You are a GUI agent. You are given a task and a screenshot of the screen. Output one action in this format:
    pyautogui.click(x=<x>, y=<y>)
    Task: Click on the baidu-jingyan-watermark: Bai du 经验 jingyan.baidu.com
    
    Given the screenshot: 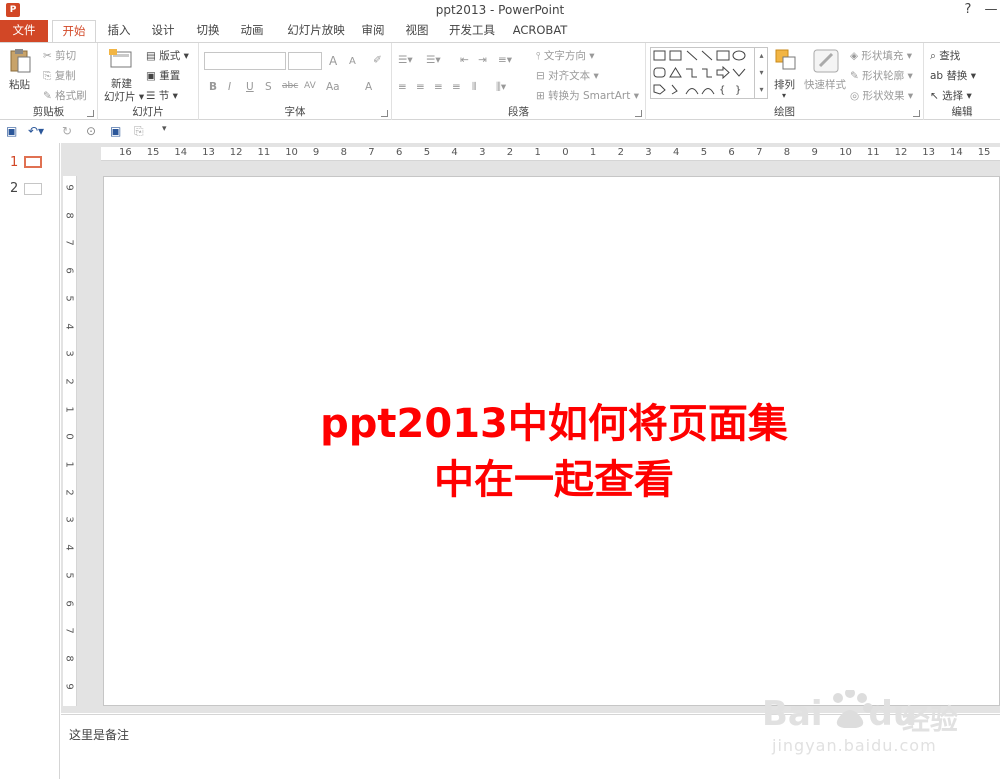 What is the action you would take?
    pyautogui.click(x=880, y=729)
    